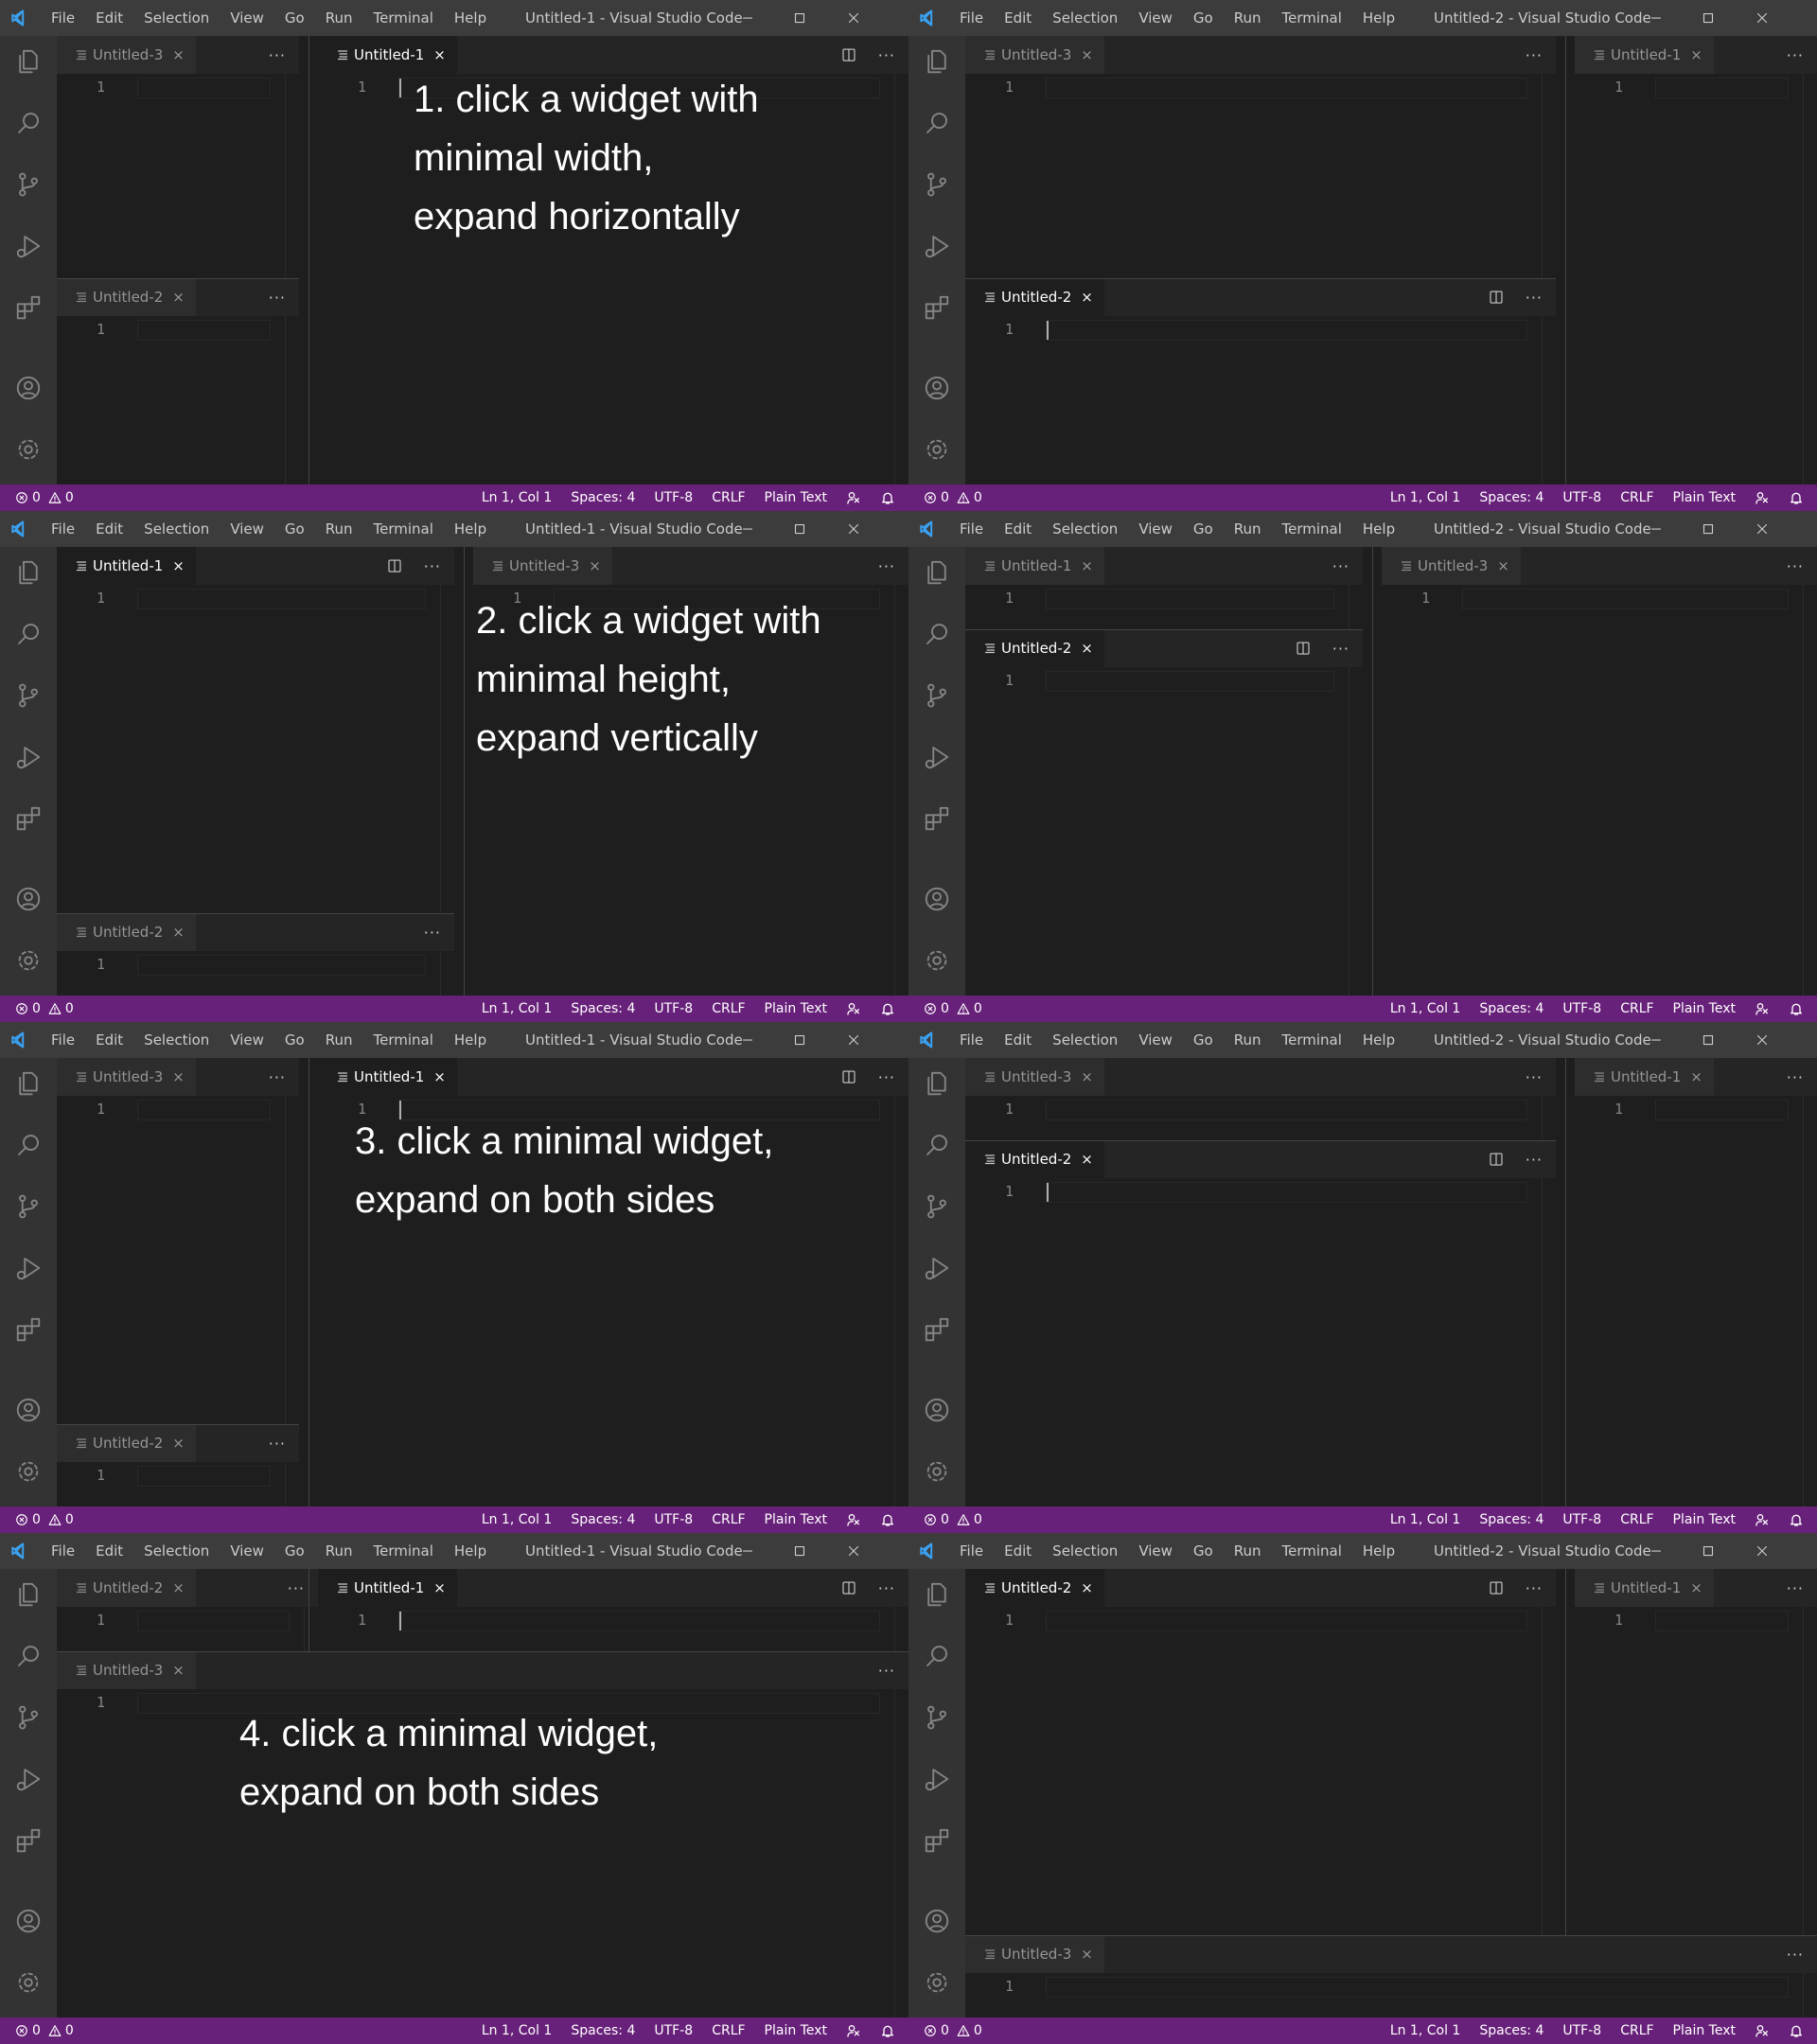 This screenshot has width=1817, height=2044. I want to click on editor-tab: Untitled-3 ×, so click(127, 55).